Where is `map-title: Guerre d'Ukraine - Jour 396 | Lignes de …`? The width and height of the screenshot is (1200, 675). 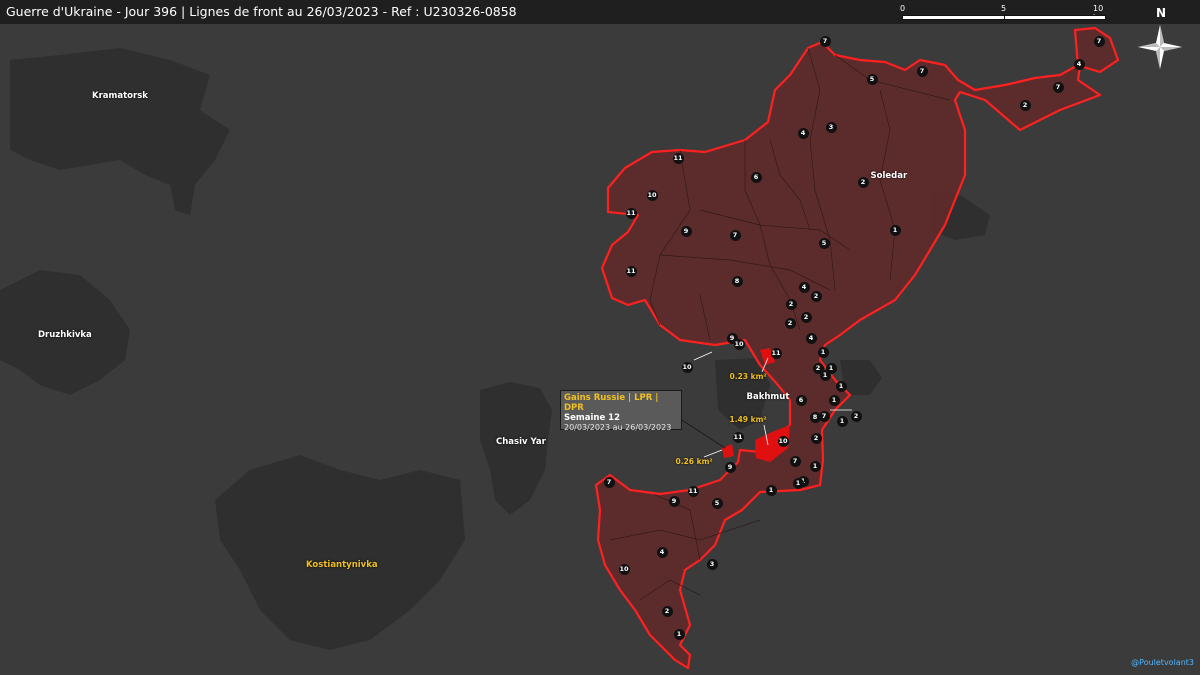 map-title: Guerre d'Ukraine - Jour 396 | Lignes de … is located at coordinates (261, 11).